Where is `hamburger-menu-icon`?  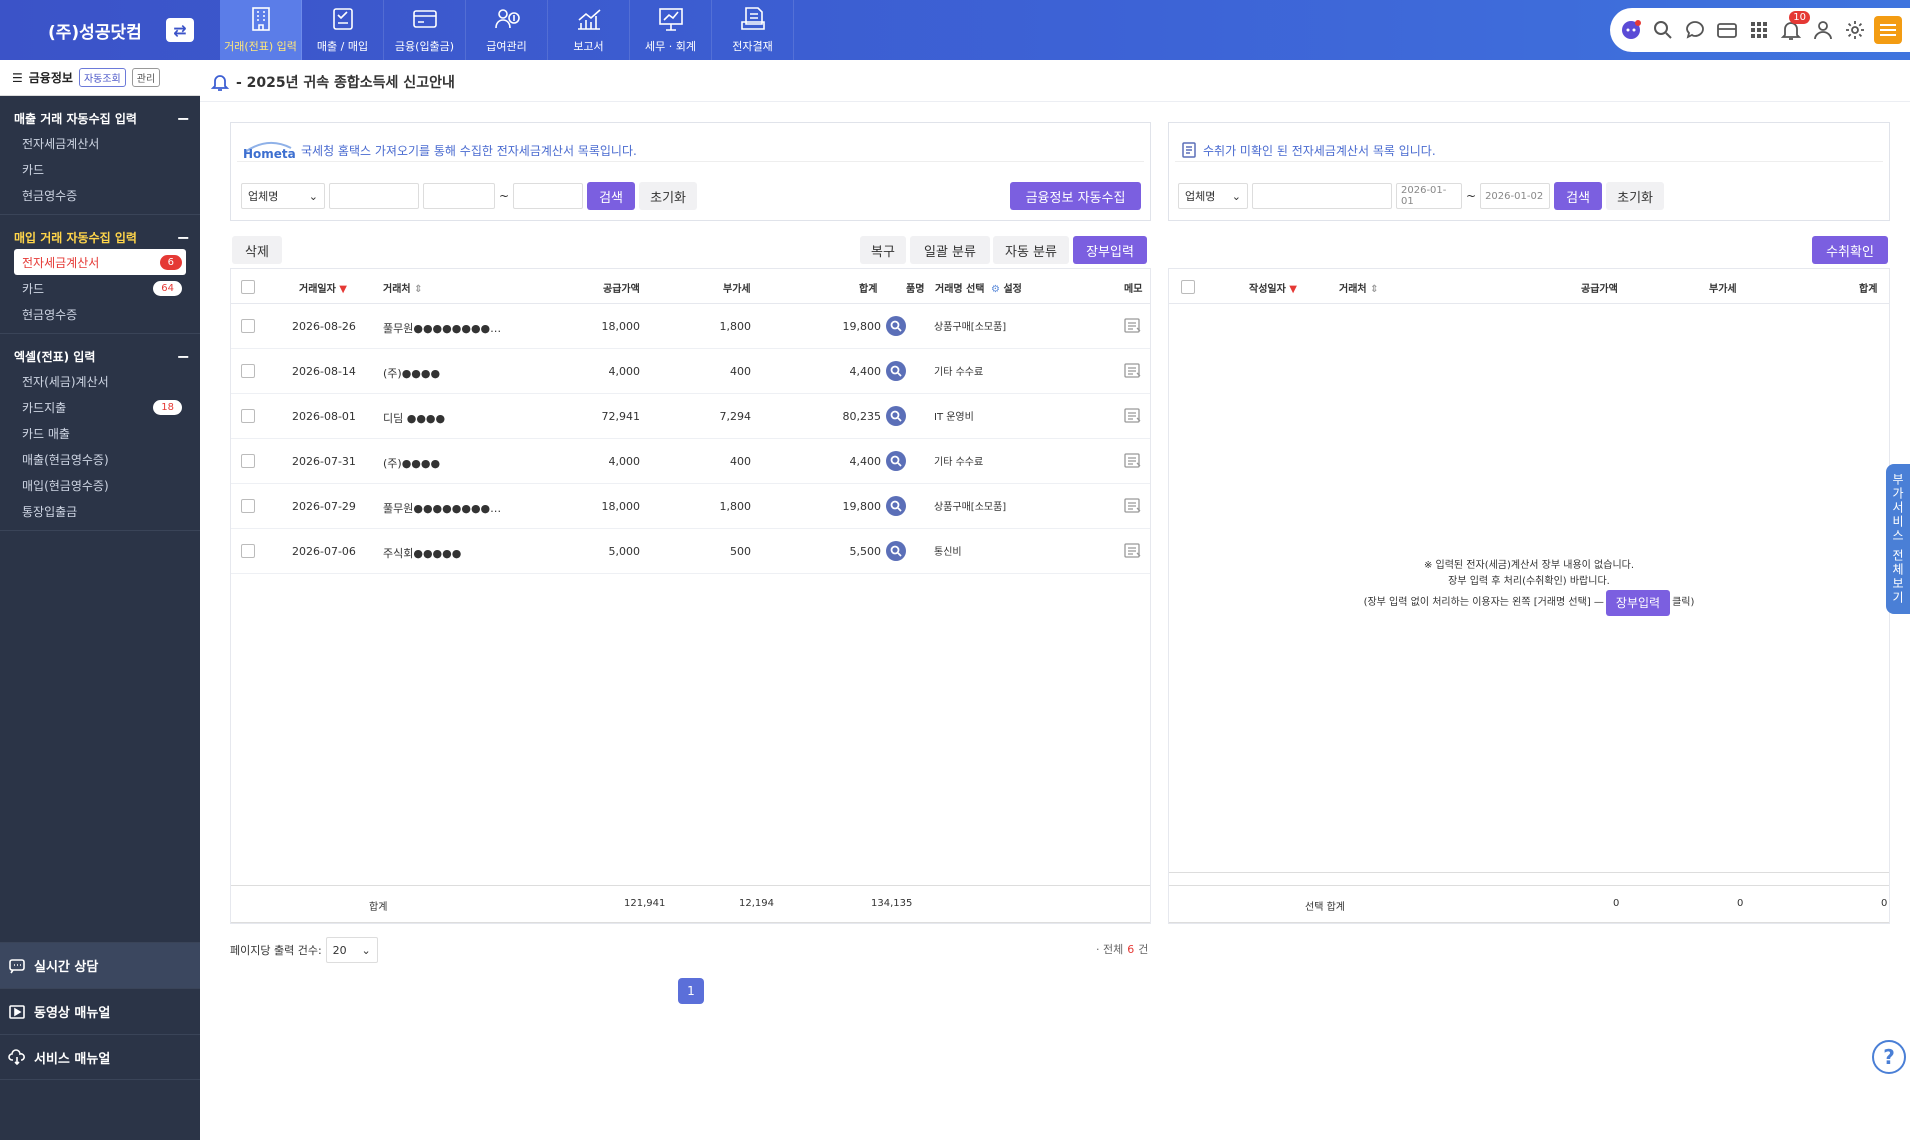
hamburger-menu-icon is located at coordinates (1888, 30).